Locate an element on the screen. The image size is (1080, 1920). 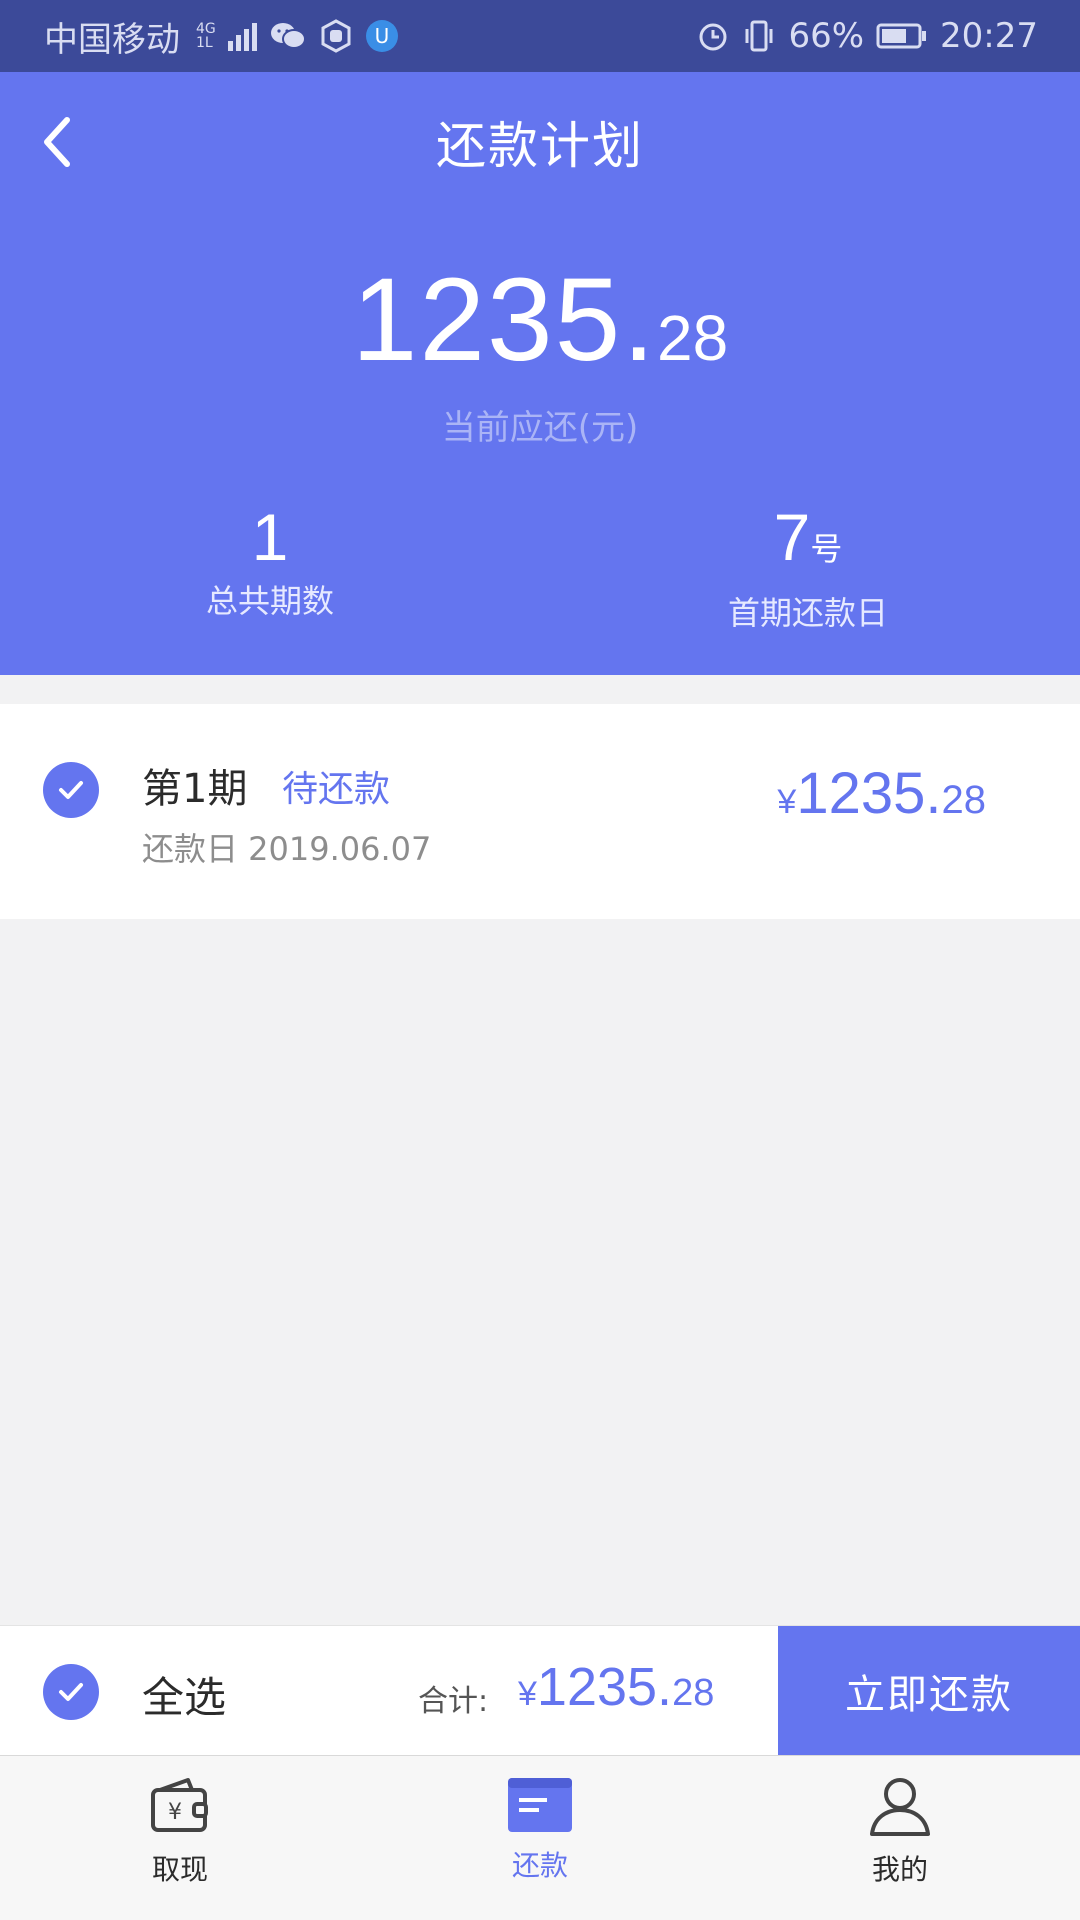
network-type: 4G 1L is located at coordinates (206, 36).